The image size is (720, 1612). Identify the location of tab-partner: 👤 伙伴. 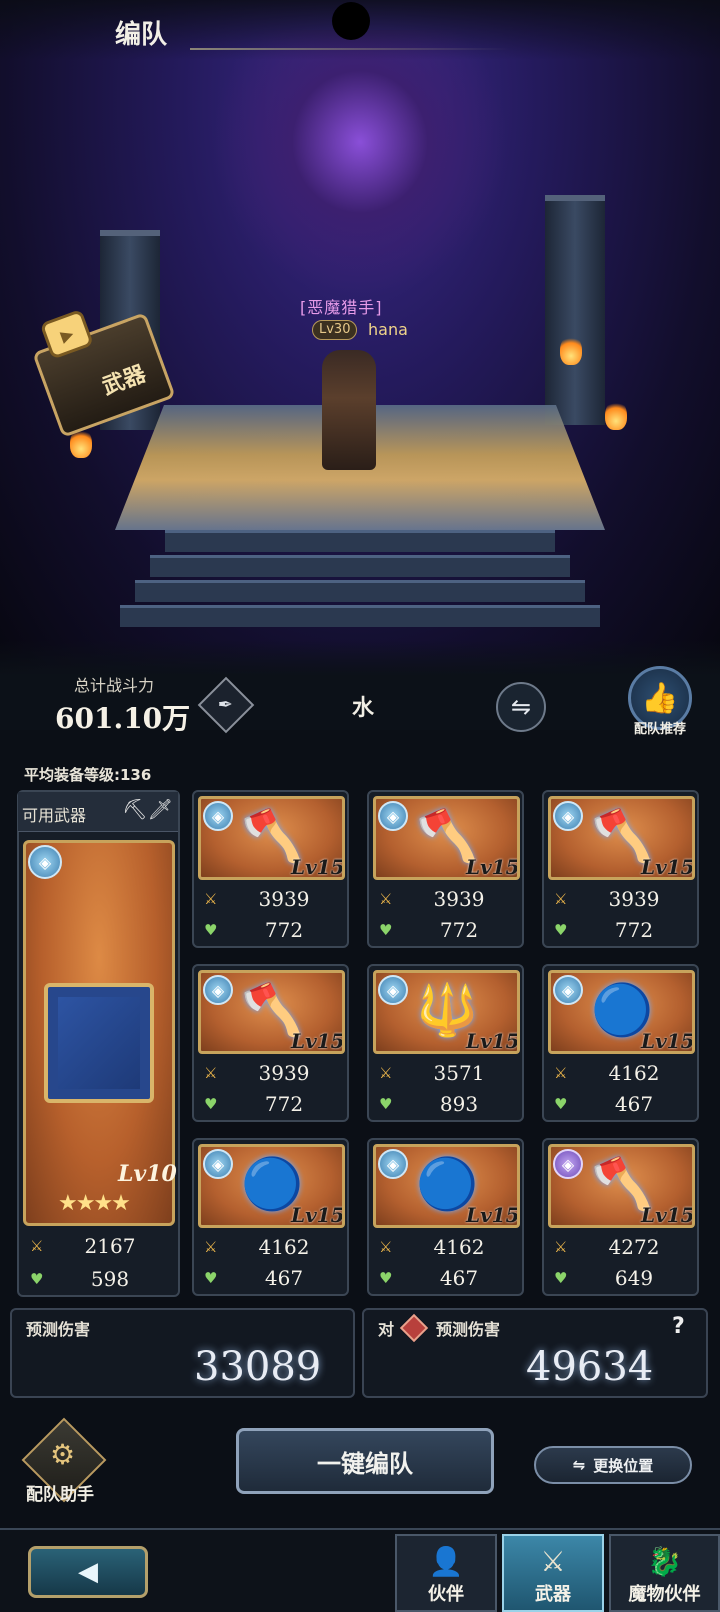
(446, 1573).